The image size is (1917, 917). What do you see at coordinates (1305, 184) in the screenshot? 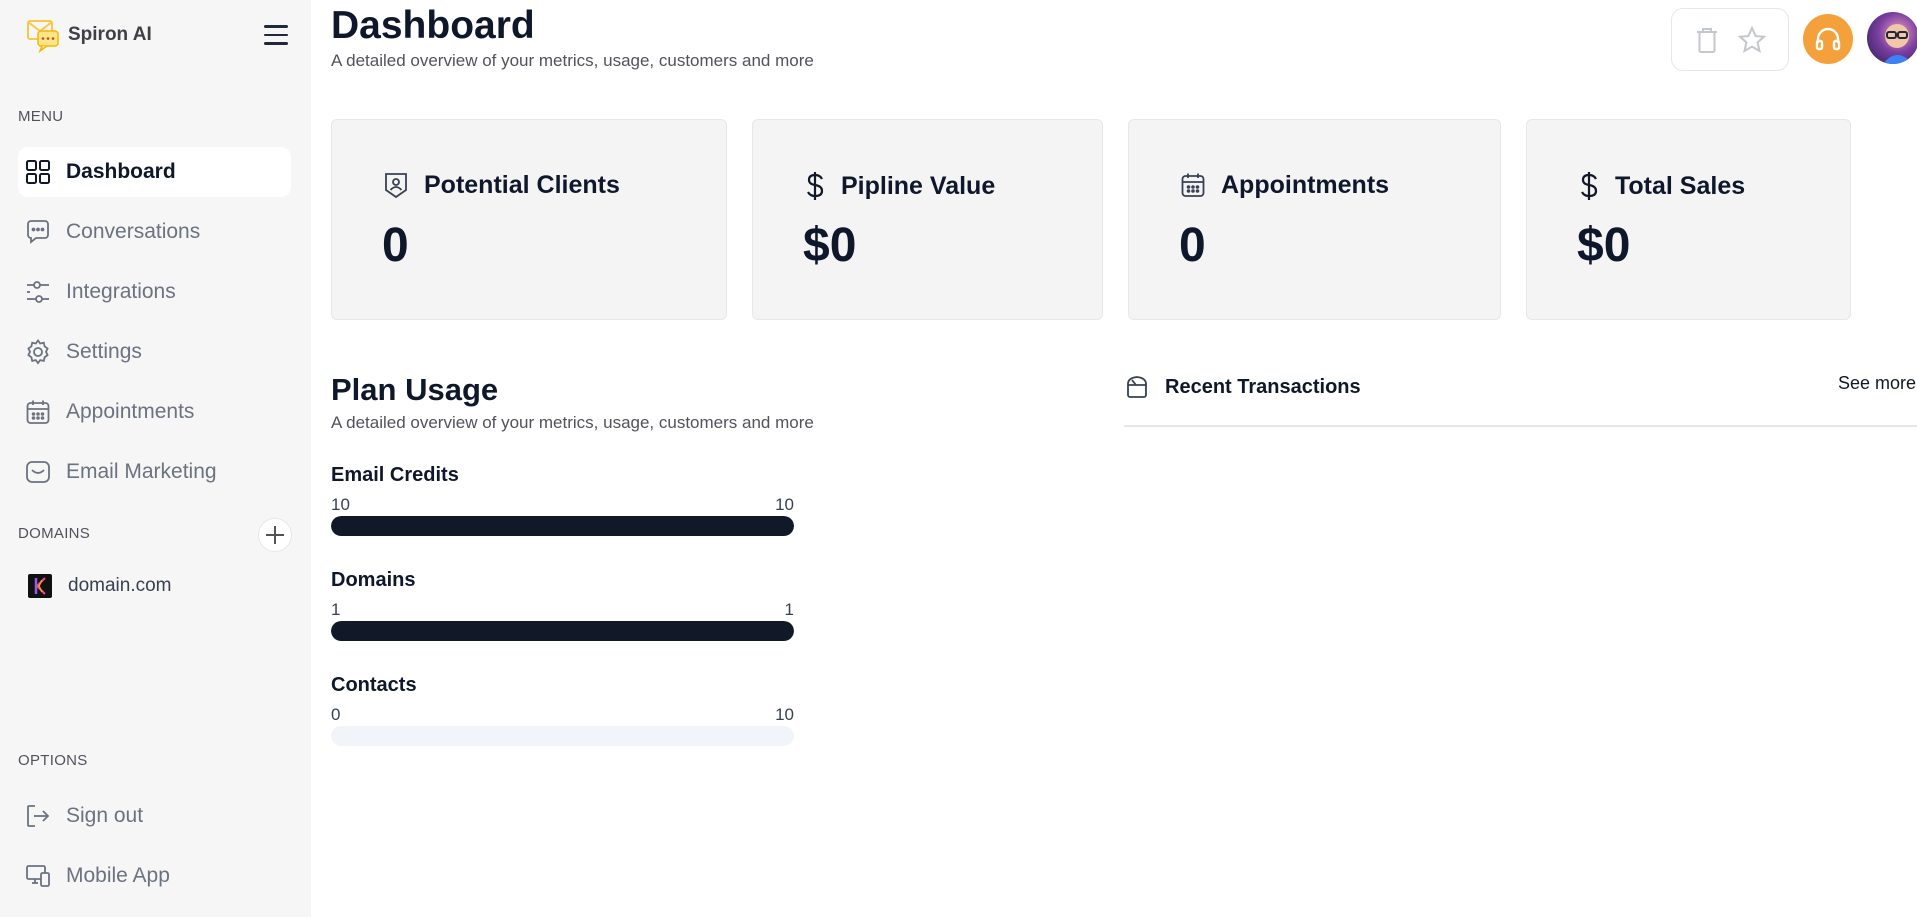
I see `card-title: Appointments` at bounding box center [1305, 184].